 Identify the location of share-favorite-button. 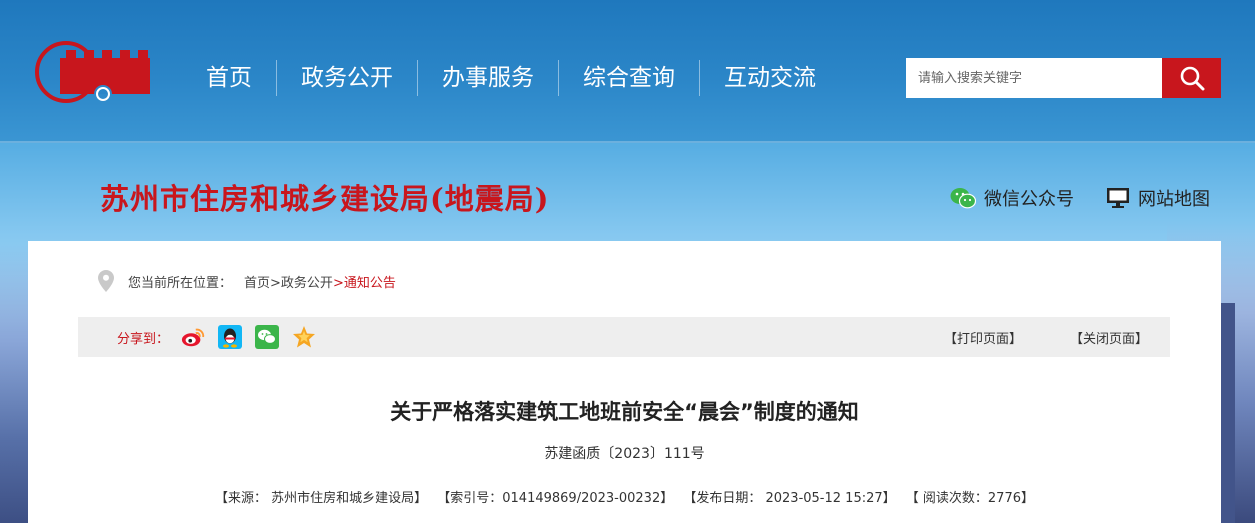
(304, 337).